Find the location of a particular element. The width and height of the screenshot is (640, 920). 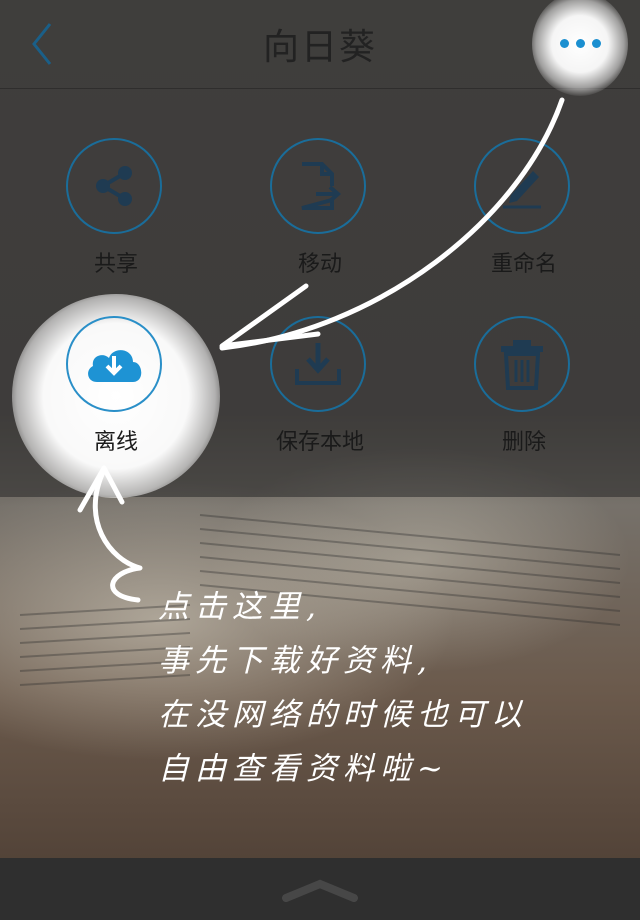

tip-line: 事先下载好资料, is located at coordinates (295, 661).